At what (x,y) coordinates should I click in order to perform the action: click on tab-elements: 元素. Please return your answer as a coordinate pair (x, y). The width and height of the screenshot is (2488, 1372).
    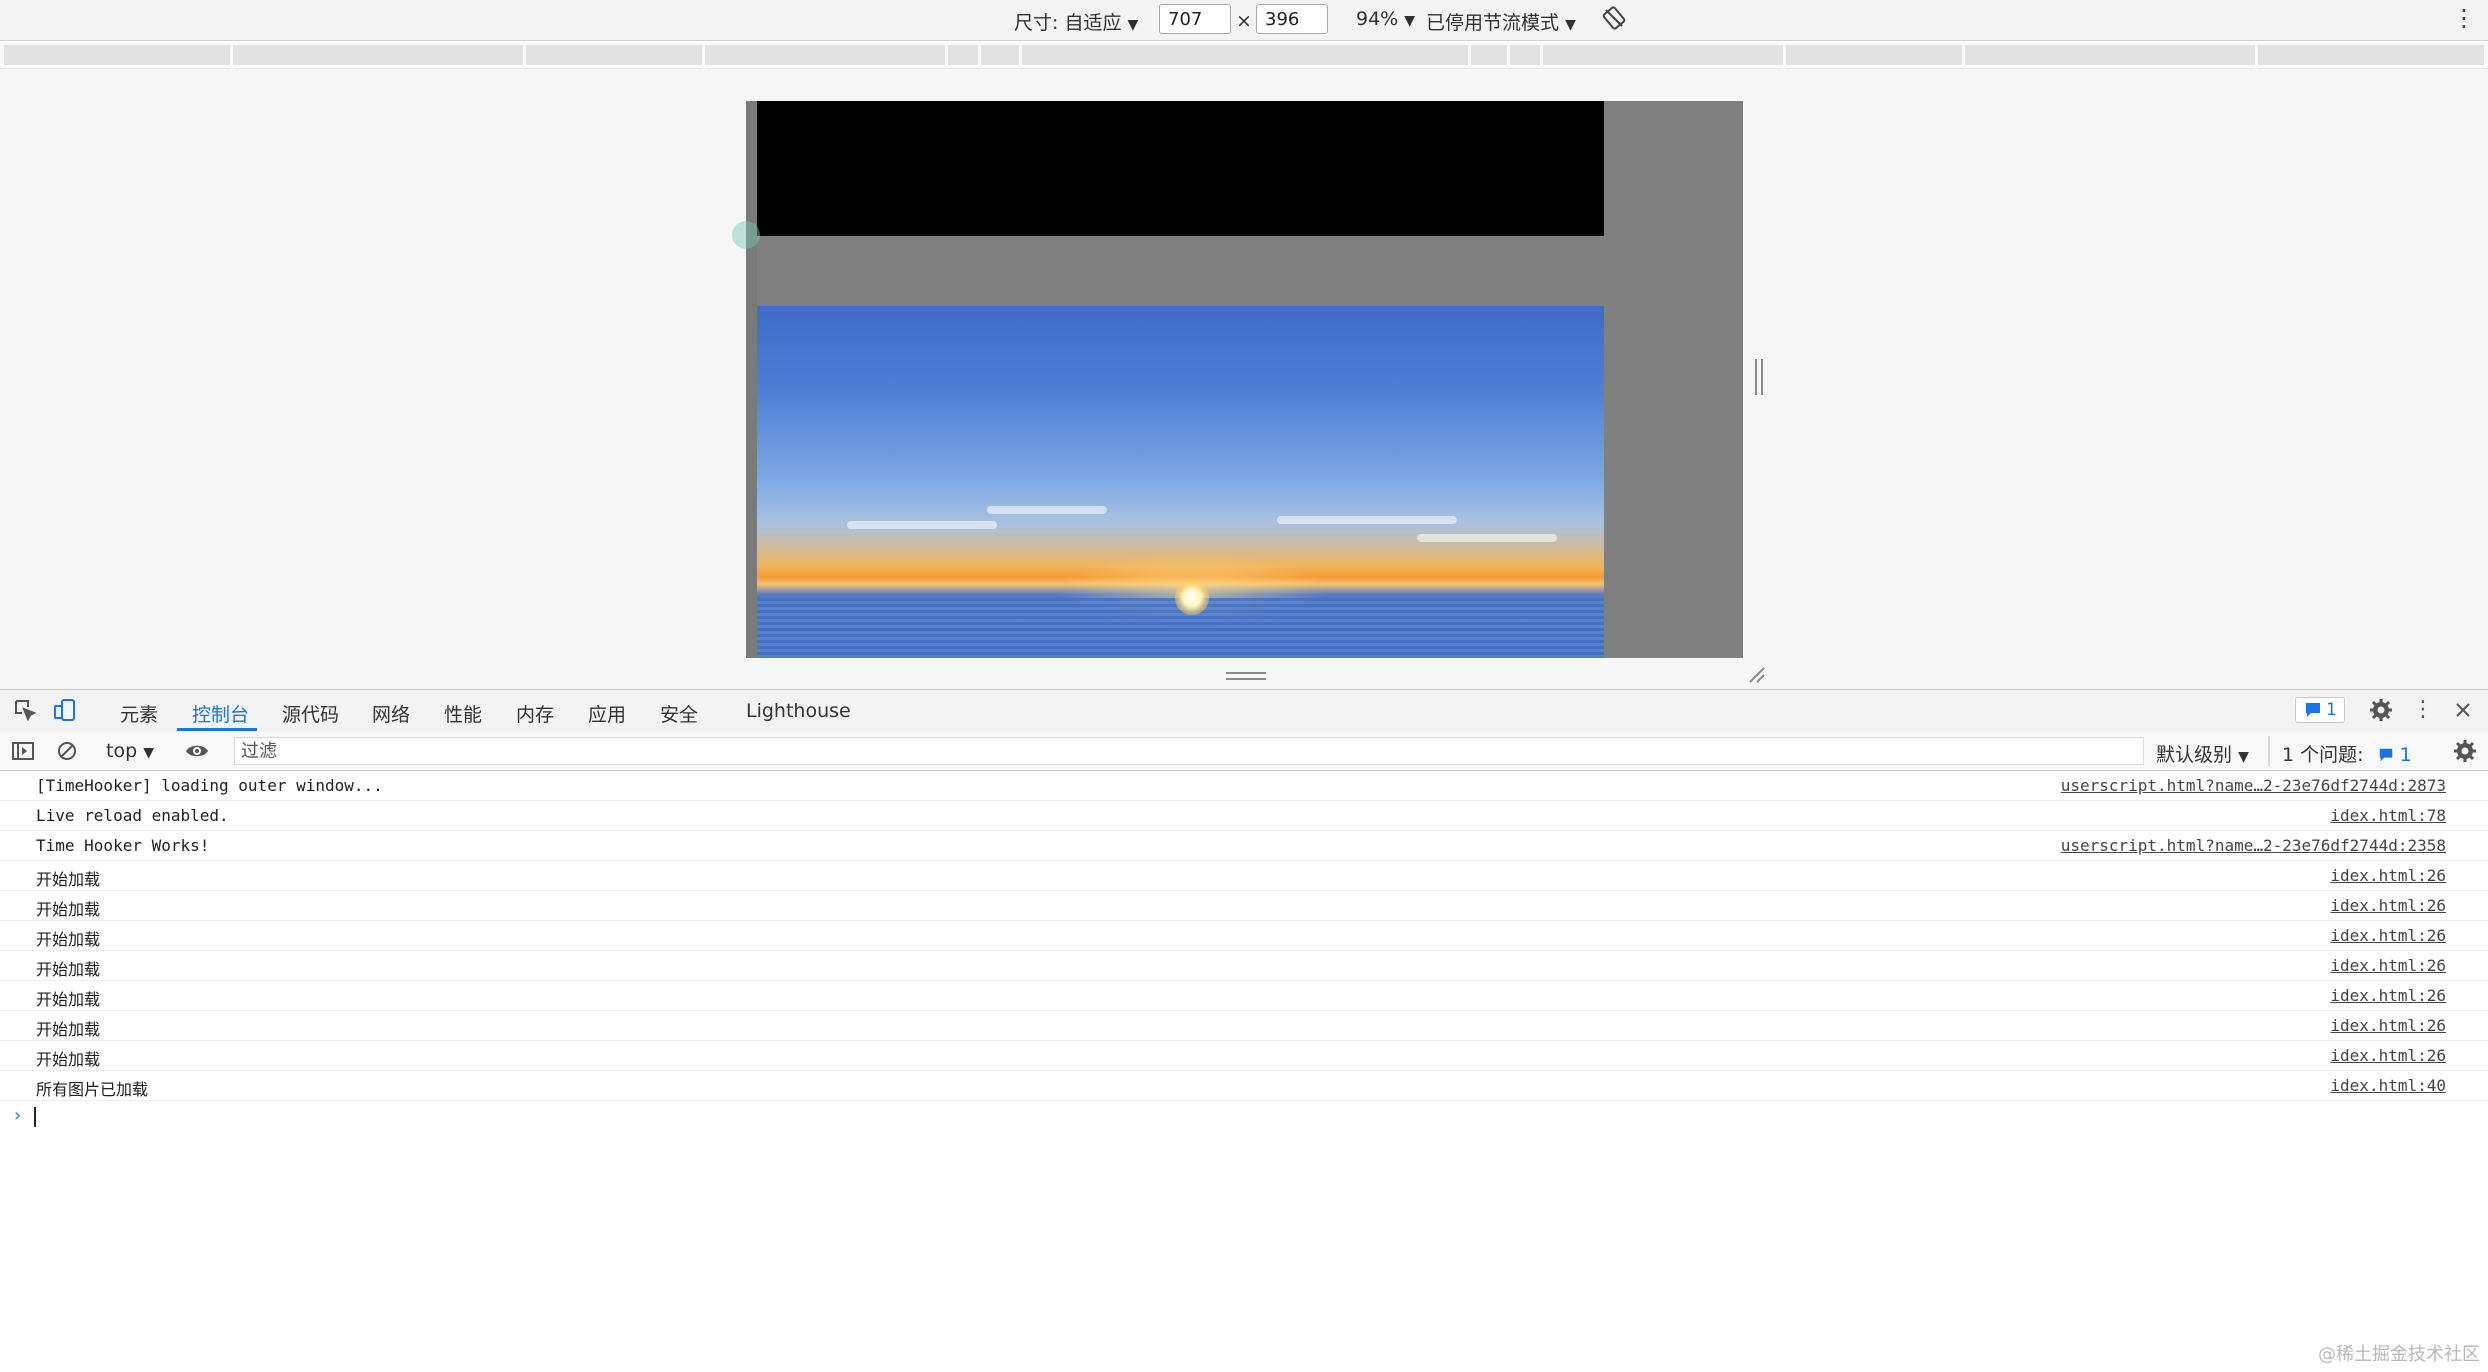
    Looking at the image, I should click on (139, 713).